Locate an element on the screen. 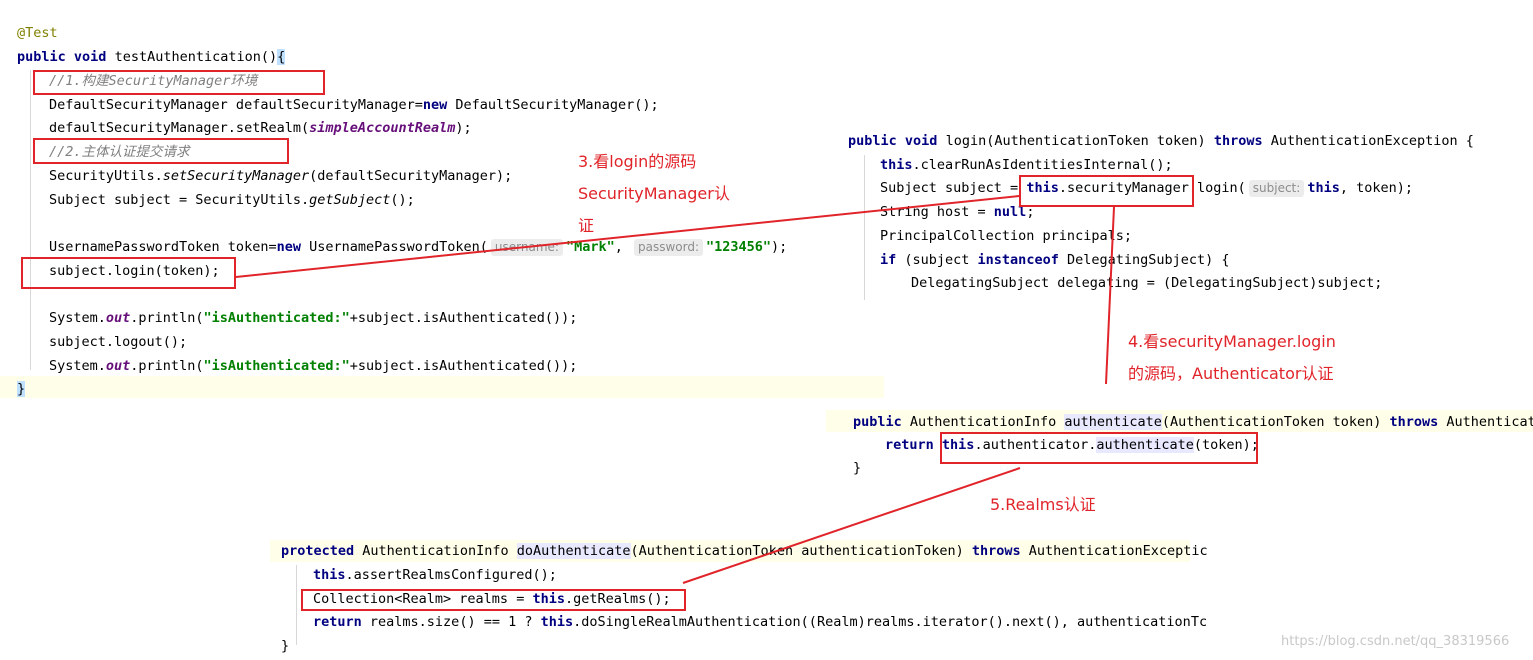 The height and width of the screenshot is (660, 1533). note-step-5: 5.Realms认证 is located at coordinates (1043, 504).